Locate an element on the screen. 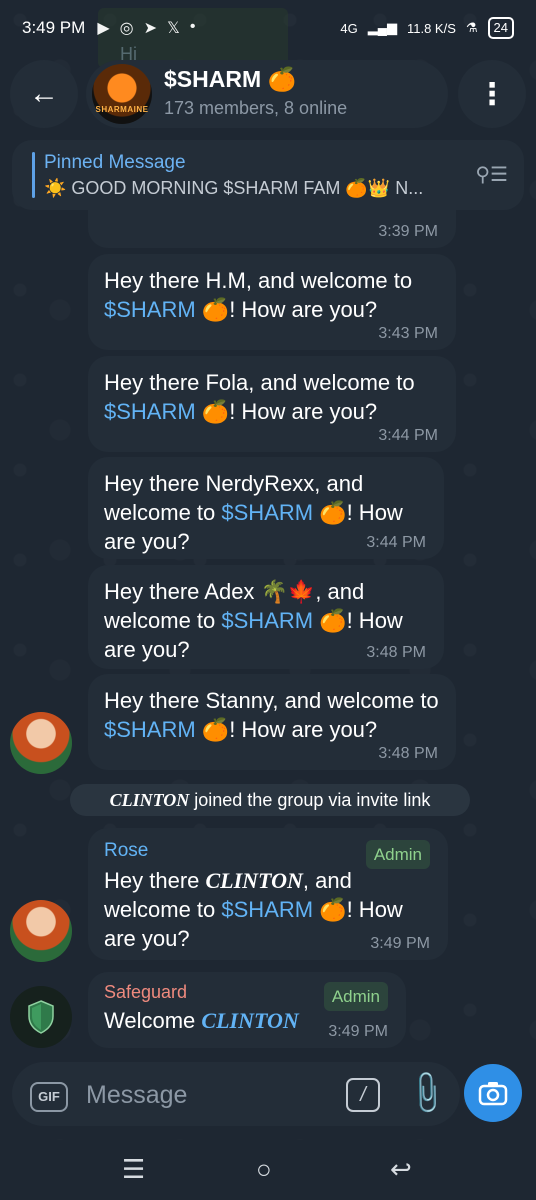  clock: 3:49 PM is located at coordinates (54, 27).